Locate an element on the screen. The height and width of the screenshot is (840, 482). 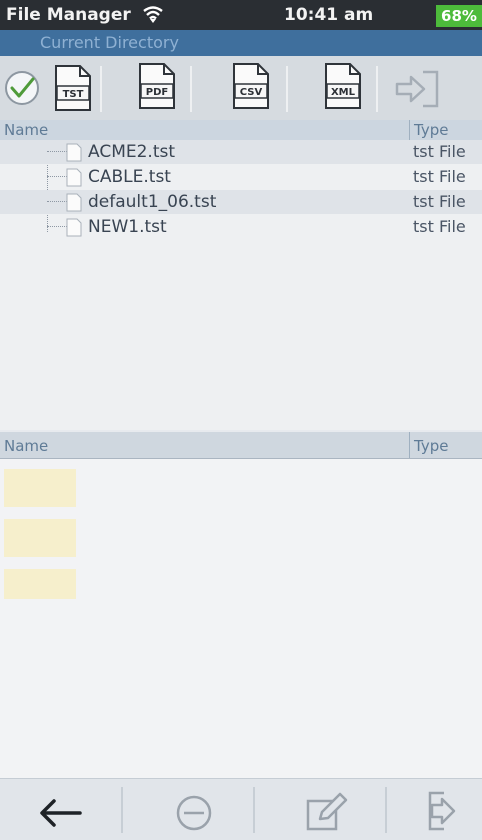
tst-export-button: TST is located at coordinates (69, 90).